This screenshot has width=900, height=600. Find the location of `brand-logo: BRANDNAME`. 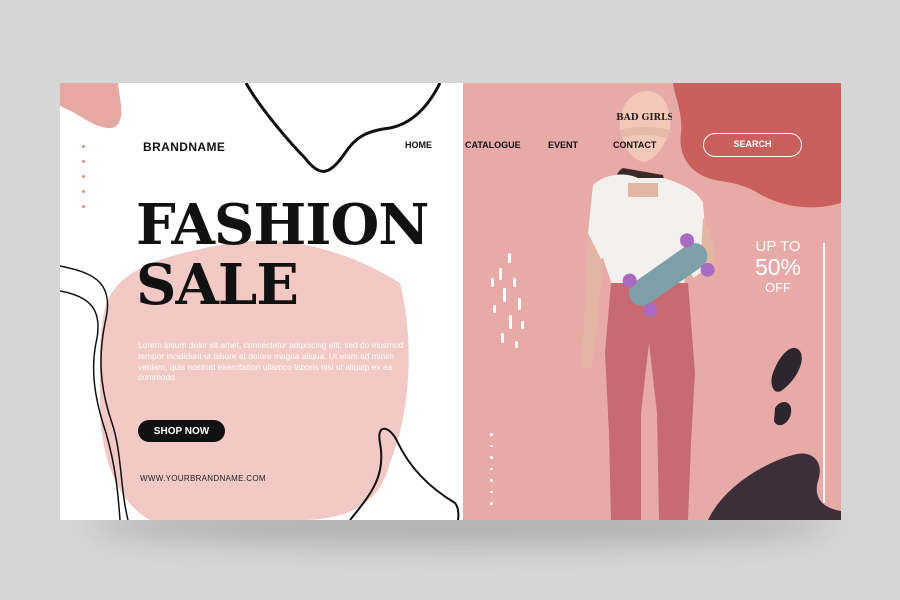

brand-logo: BRANDNAME is located at coordinates (184, 147).